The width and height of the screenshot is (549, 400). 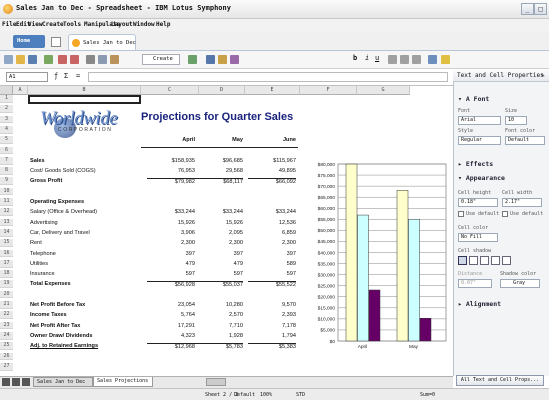 What do you see at coordinates (266, 395) in the screenshot?
I see `status-zoom: 100%` at bounding box center [266, 395].